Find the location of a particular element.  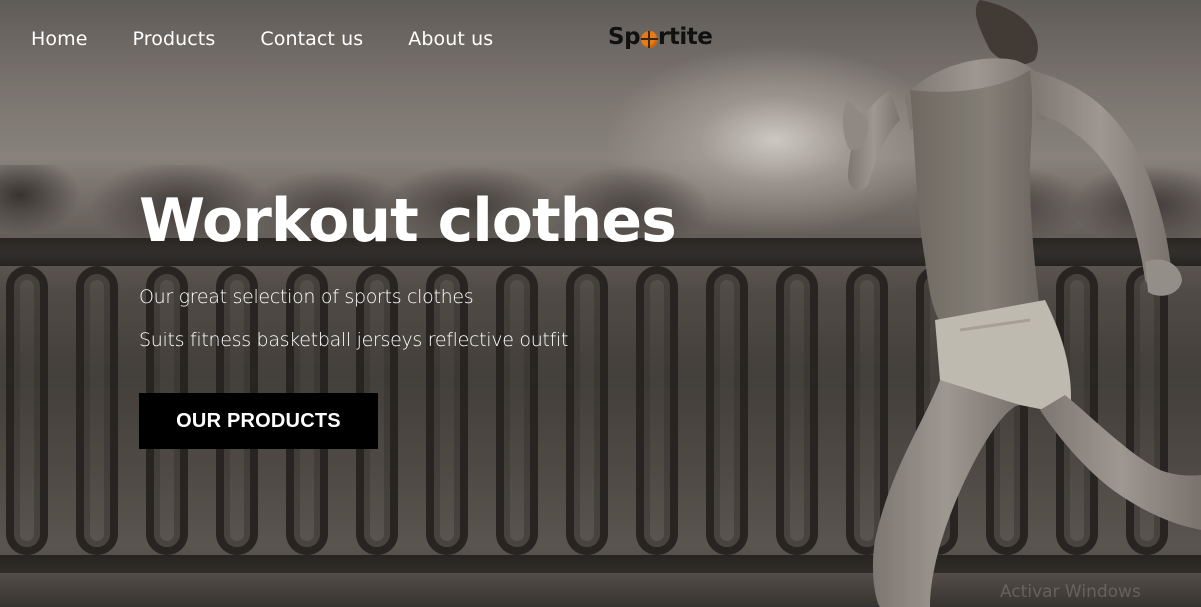

basketball-icon is located at coordinates (650, 39).